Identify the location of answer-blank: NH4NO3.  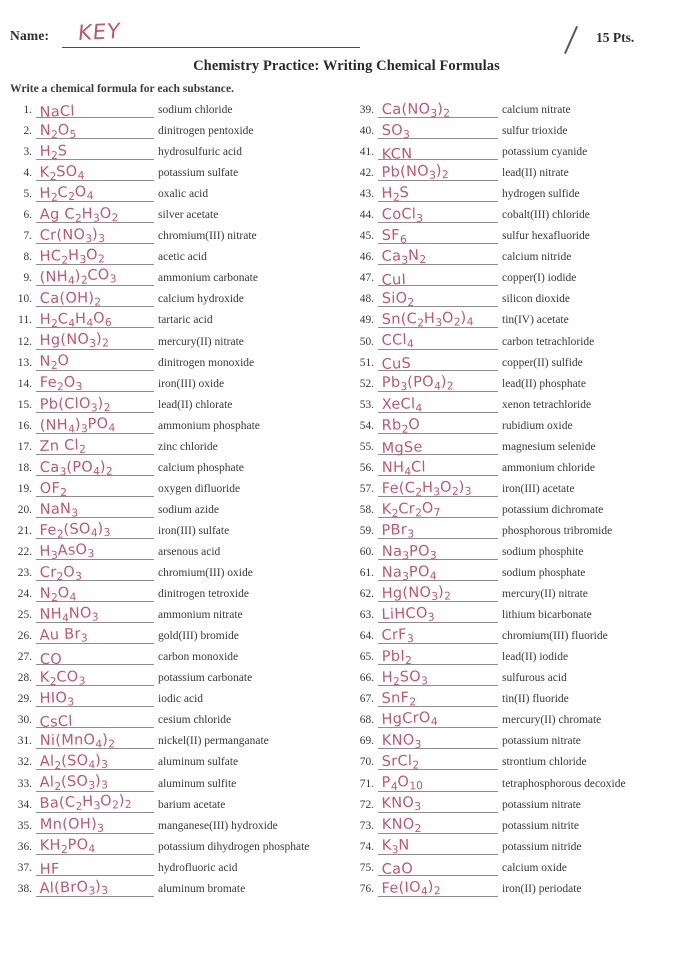
(95, 615).